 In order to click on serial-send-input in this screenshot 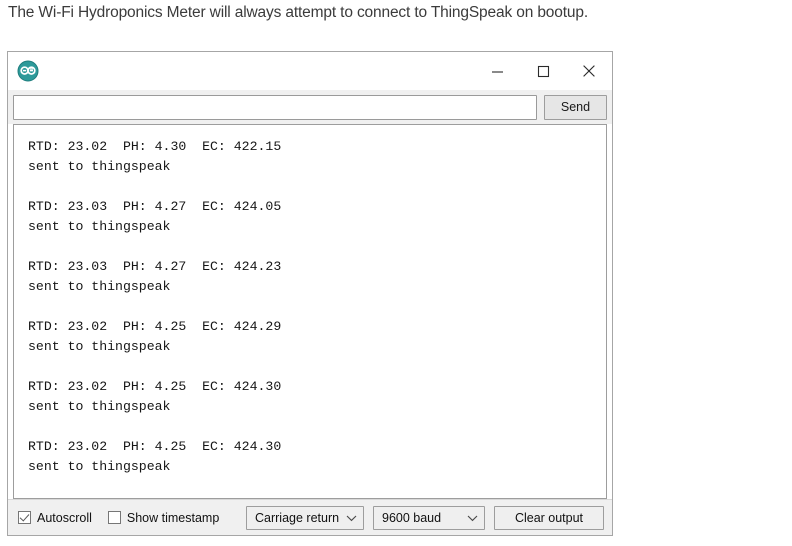, I will do `click(275, 107)`.